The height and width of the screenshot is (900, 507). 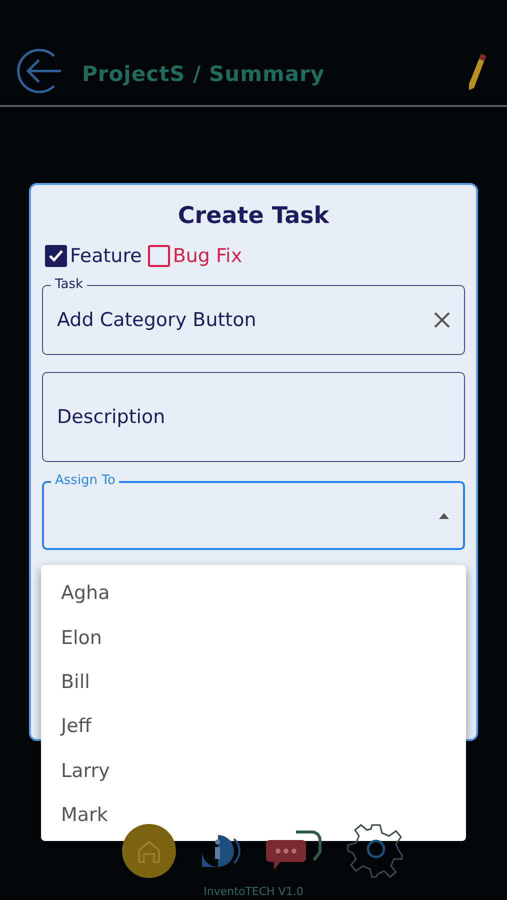 I want to click on checkmark-icon, so click(x=56, y=256).